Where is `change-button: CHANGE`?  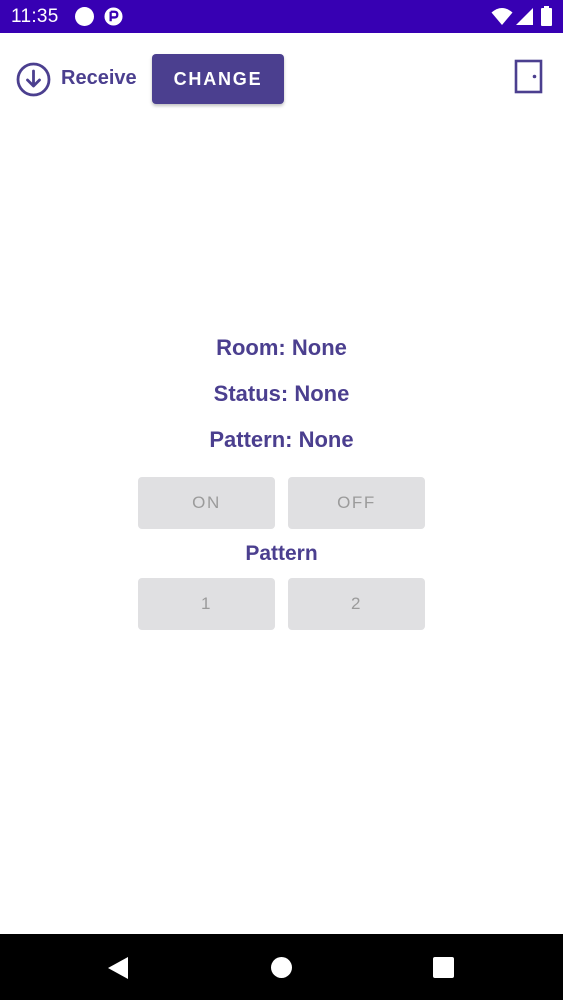
change-button: CHANGE is located at coordinates (218, 79).